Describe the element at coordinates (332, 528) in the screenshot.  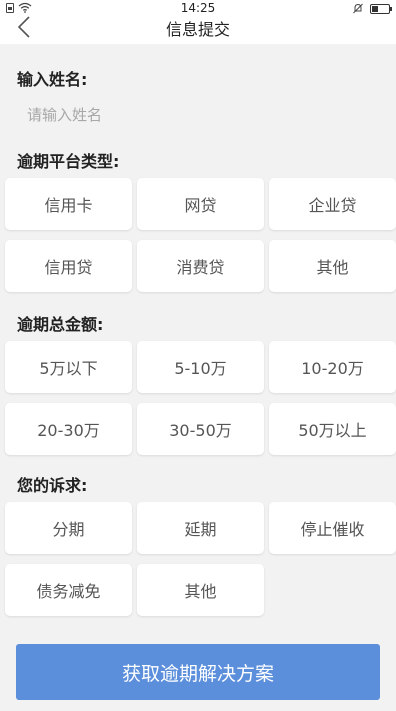
I see `request-option: 停止催收` at that location.